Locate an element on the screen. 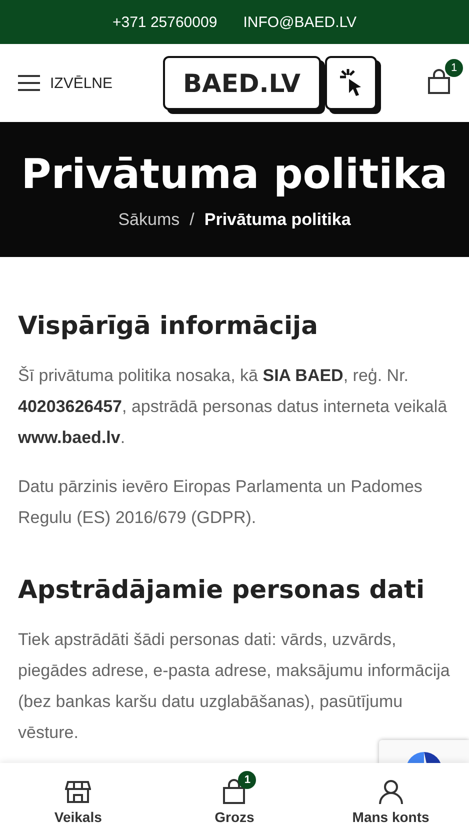 Image resolution: width=469 pixels, height=833 pixels. person-icon is located at coordinates (391, 792).